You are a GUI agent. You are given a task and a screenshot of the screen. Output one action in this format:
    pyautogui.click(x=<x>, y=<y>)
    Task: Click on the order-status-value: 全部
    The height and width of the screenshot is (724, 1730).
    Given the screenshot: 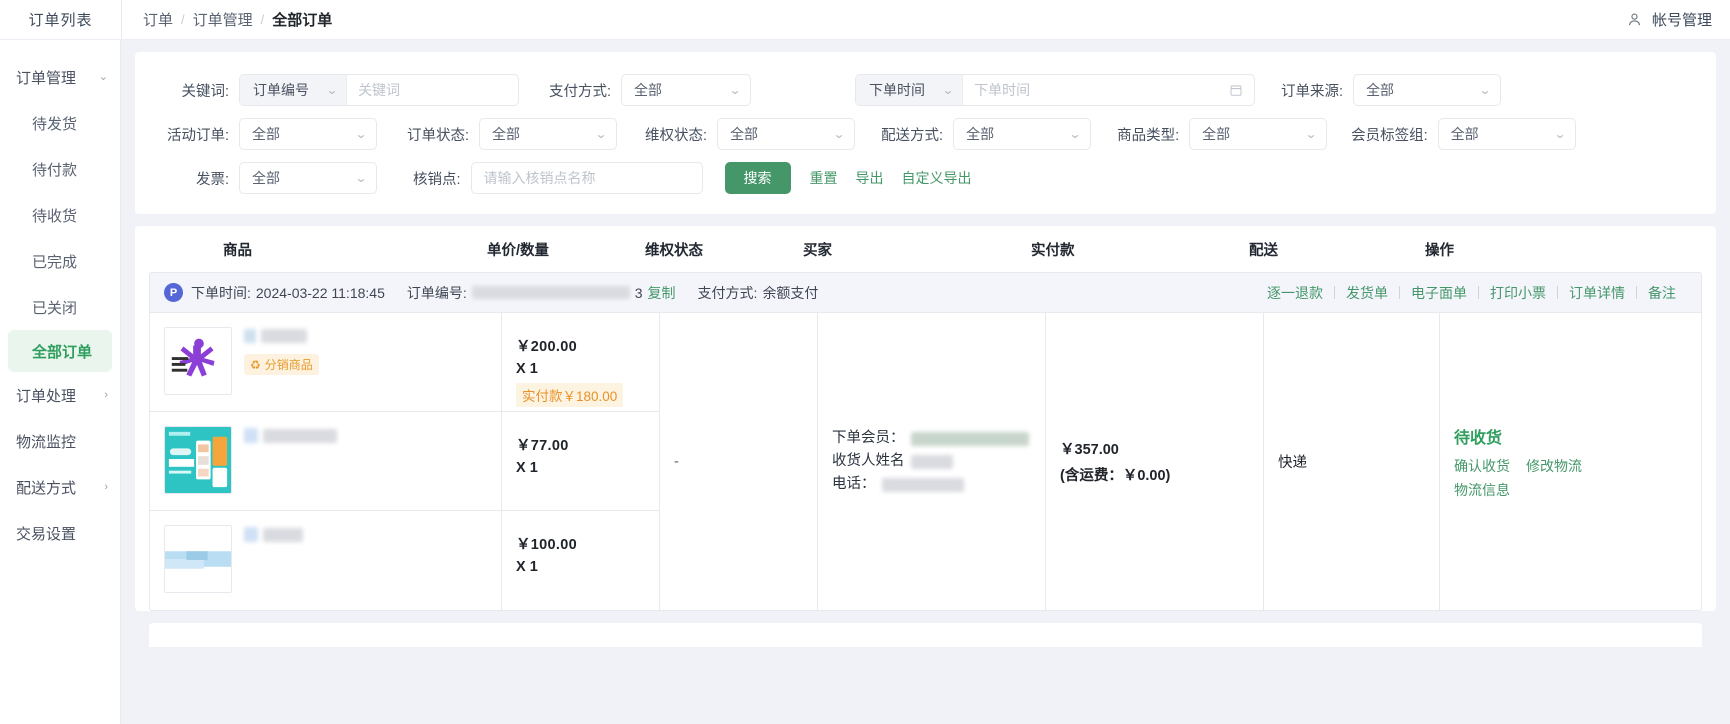 What is the action you would take?
    pyautogui.click(x=506, y=134)
    